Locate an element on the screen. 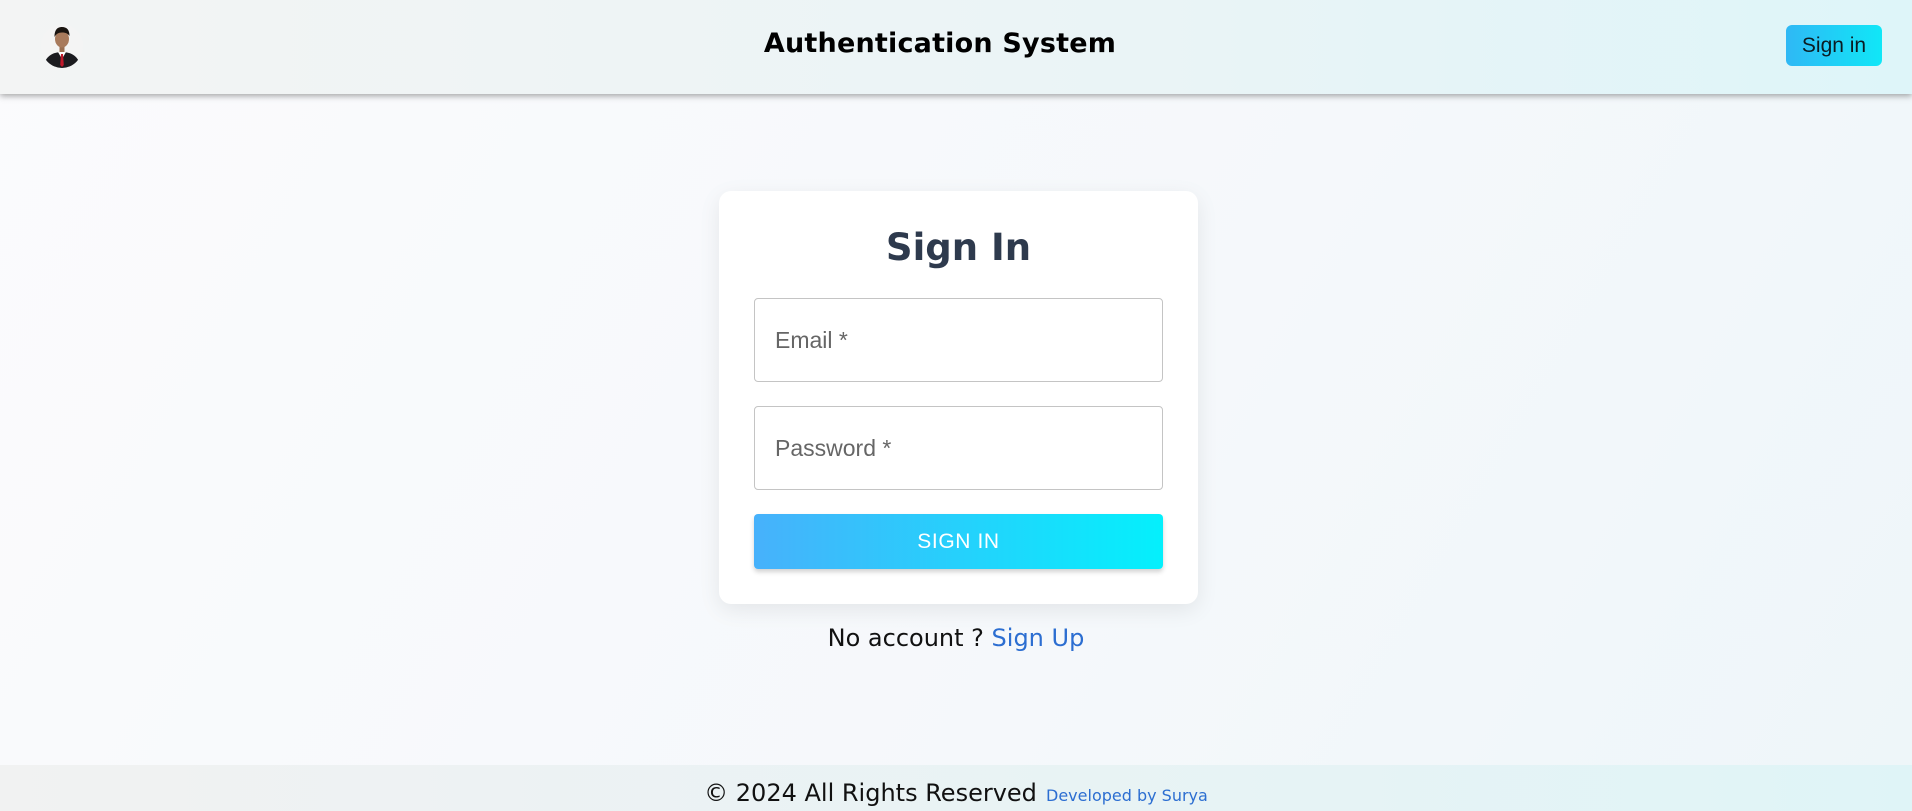  signup-prompt: No account ? Sign Up is located at coordinates (956, 638).